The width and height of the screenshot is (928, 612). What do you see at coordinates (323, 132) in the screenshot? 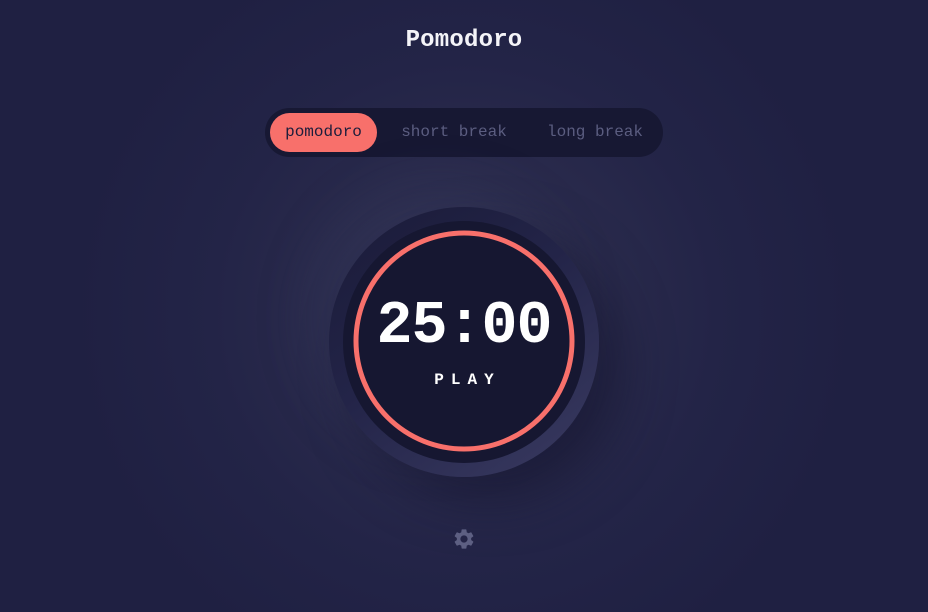
I see `tab-pomodoro: pomodoro` at bounding box center [323, 132].